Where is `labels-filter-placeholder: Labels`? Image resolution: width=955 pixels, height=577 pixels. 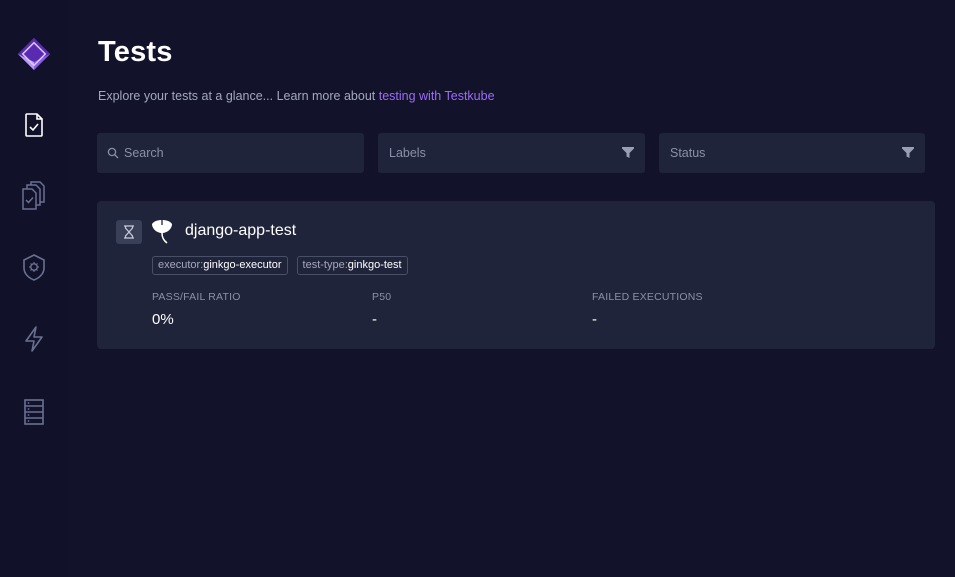
labels-filter-placeholder: Labels is located at coordinates (407, 153).